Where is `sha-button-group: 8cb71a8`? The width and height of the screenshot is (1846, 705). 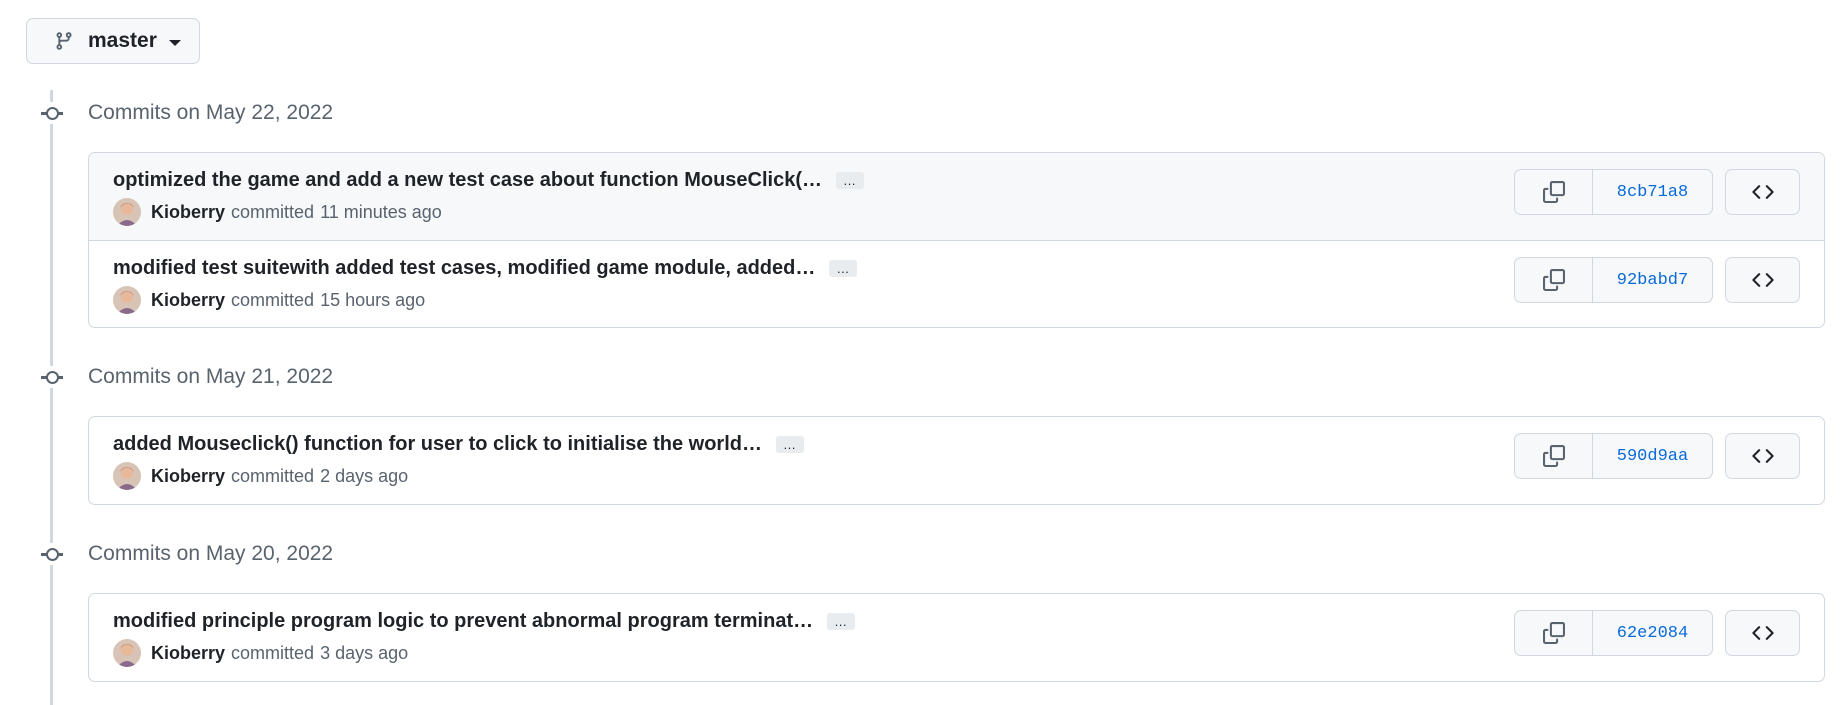 sha-button-group: 8cb71a8 is located at coordinates (1613, 192).